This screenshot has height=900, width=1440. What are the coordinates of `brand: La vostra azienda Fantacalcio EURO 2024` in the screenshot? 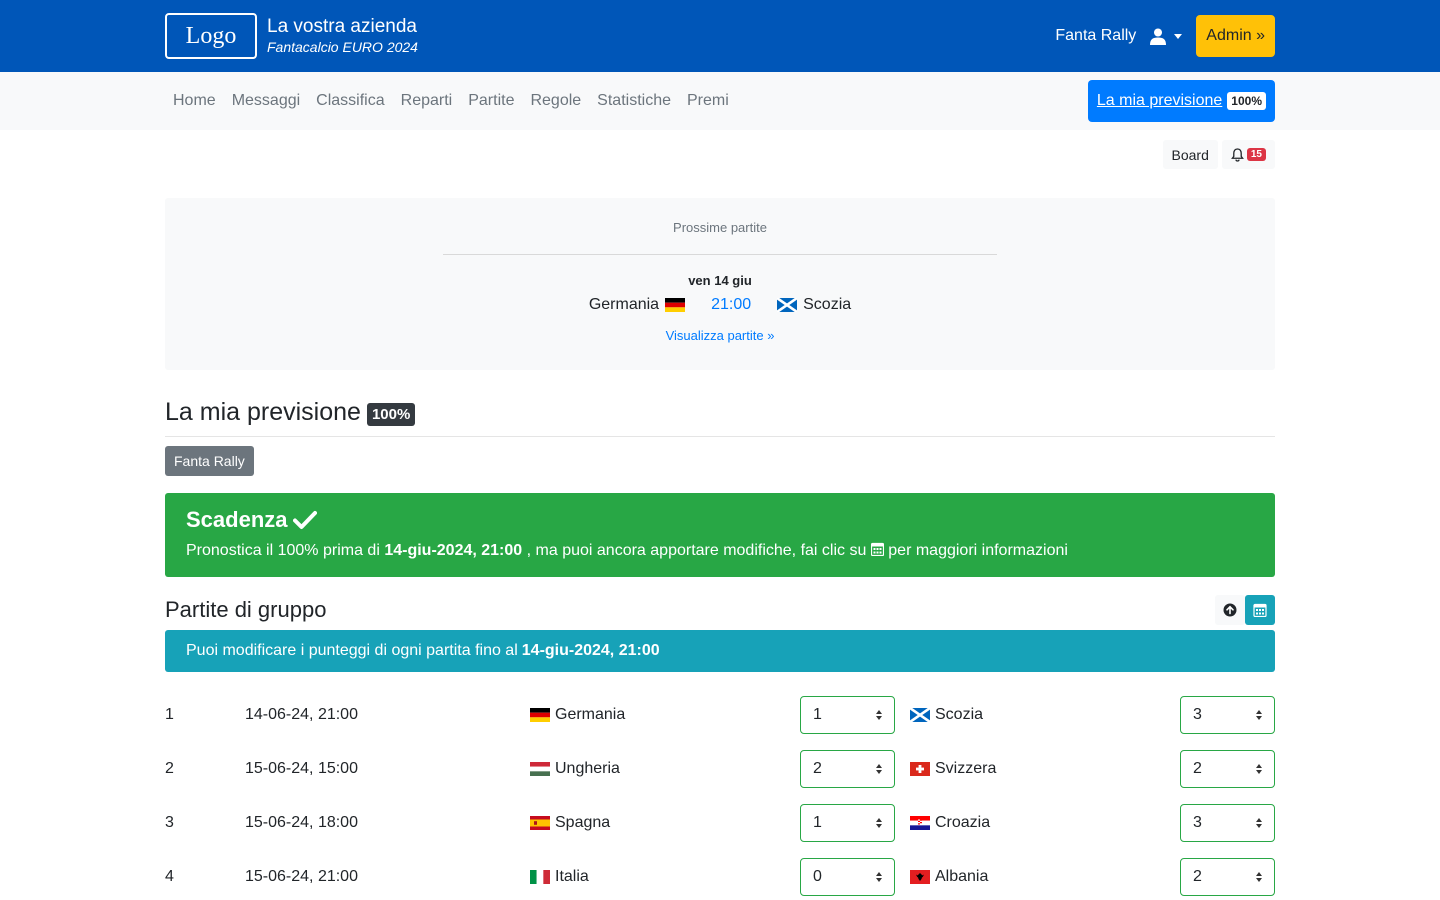 It's located at (342, 35).